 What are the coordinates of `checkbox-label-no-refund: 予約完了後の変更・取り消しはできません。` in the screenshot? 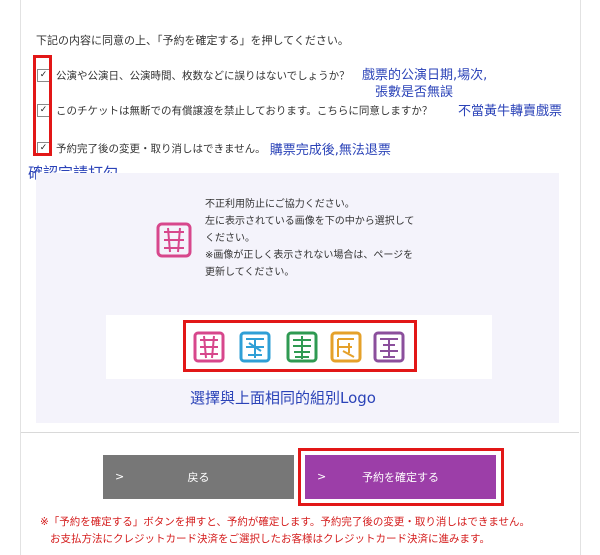 It's located at (161, 149).